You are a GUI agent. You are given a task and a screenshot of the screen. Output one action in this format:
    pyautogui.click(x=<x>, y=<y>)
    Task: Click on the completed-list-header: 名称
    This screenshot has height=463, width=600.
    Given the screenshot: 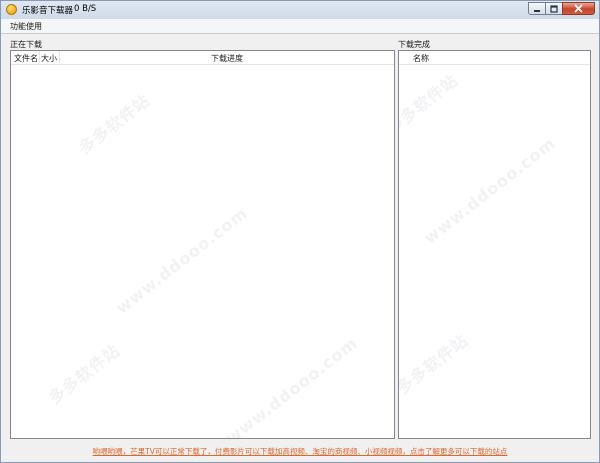 What is the action you would take?
    pyautogui.click(x=494, y=58)
    